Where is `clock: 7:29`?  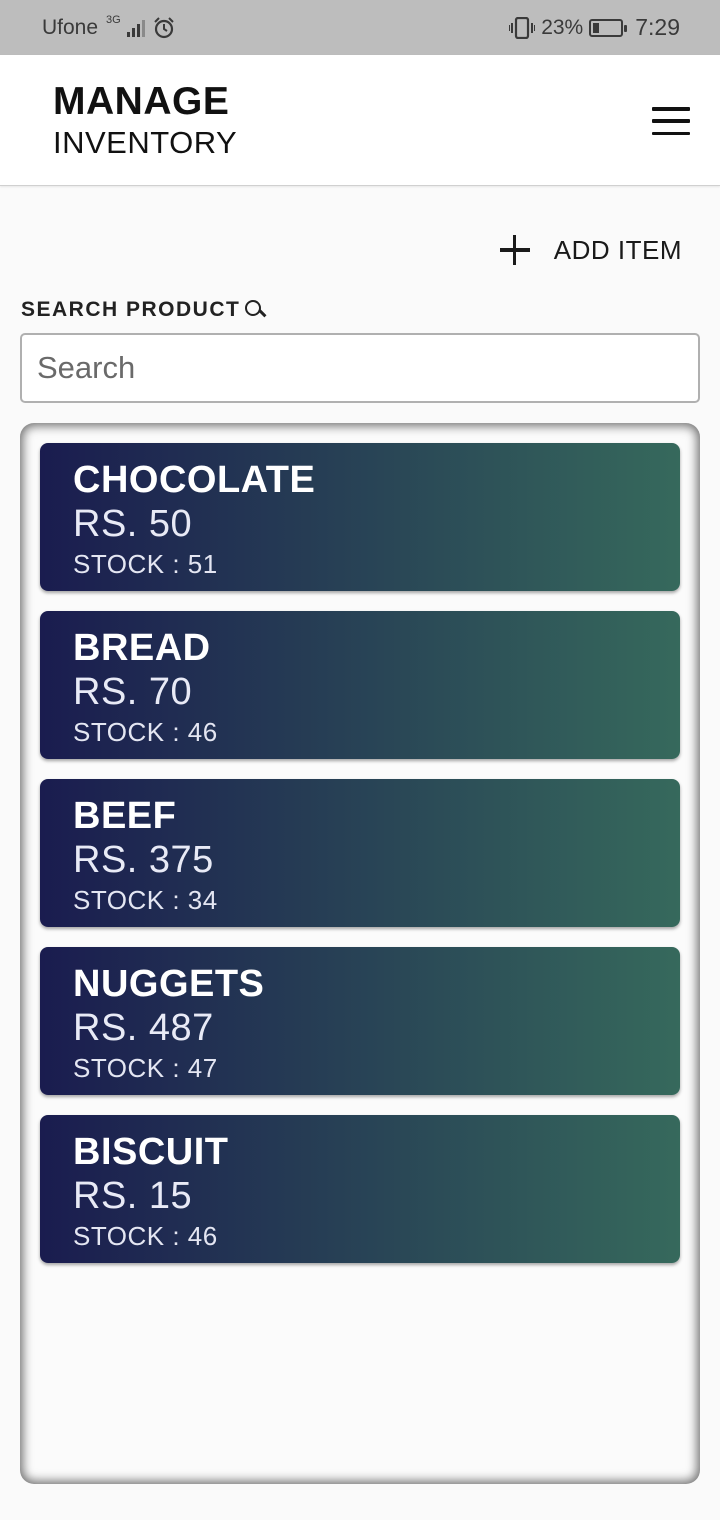
clock: 7:29 is located at coordinates (657, 27).